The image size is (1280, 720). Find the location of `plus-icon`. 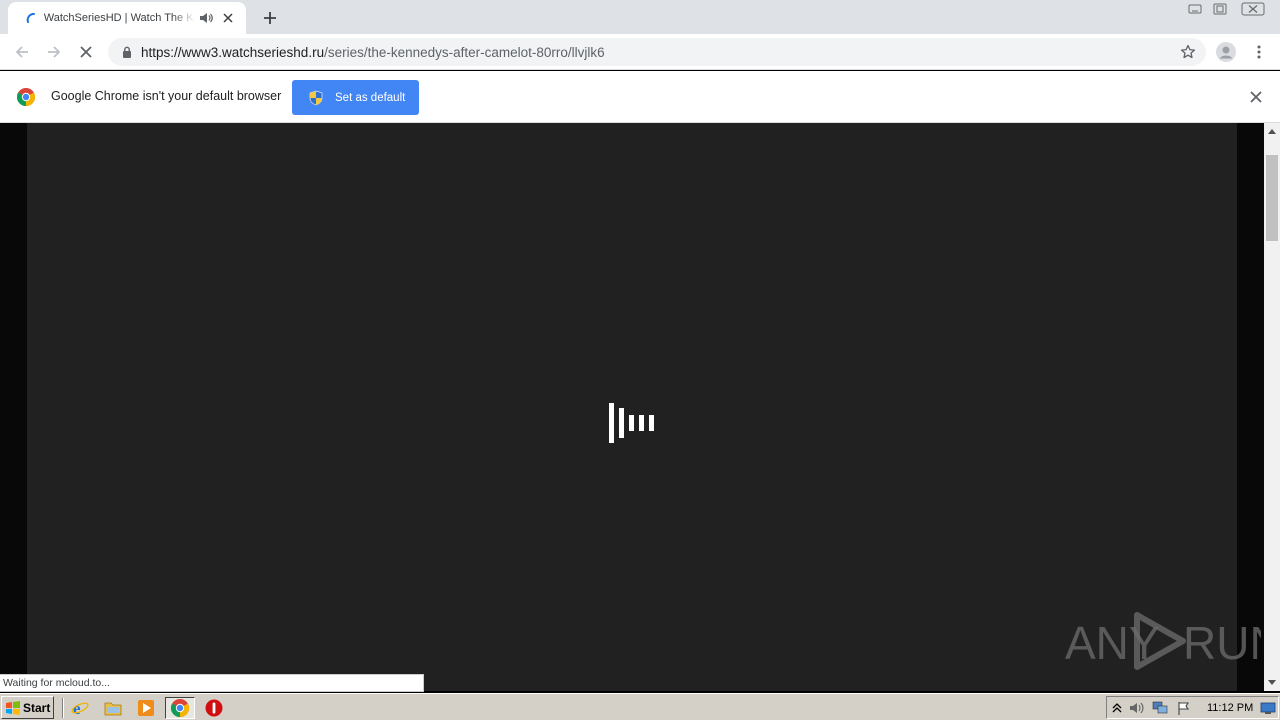

plus-icon is located at coordinates (270, 18).